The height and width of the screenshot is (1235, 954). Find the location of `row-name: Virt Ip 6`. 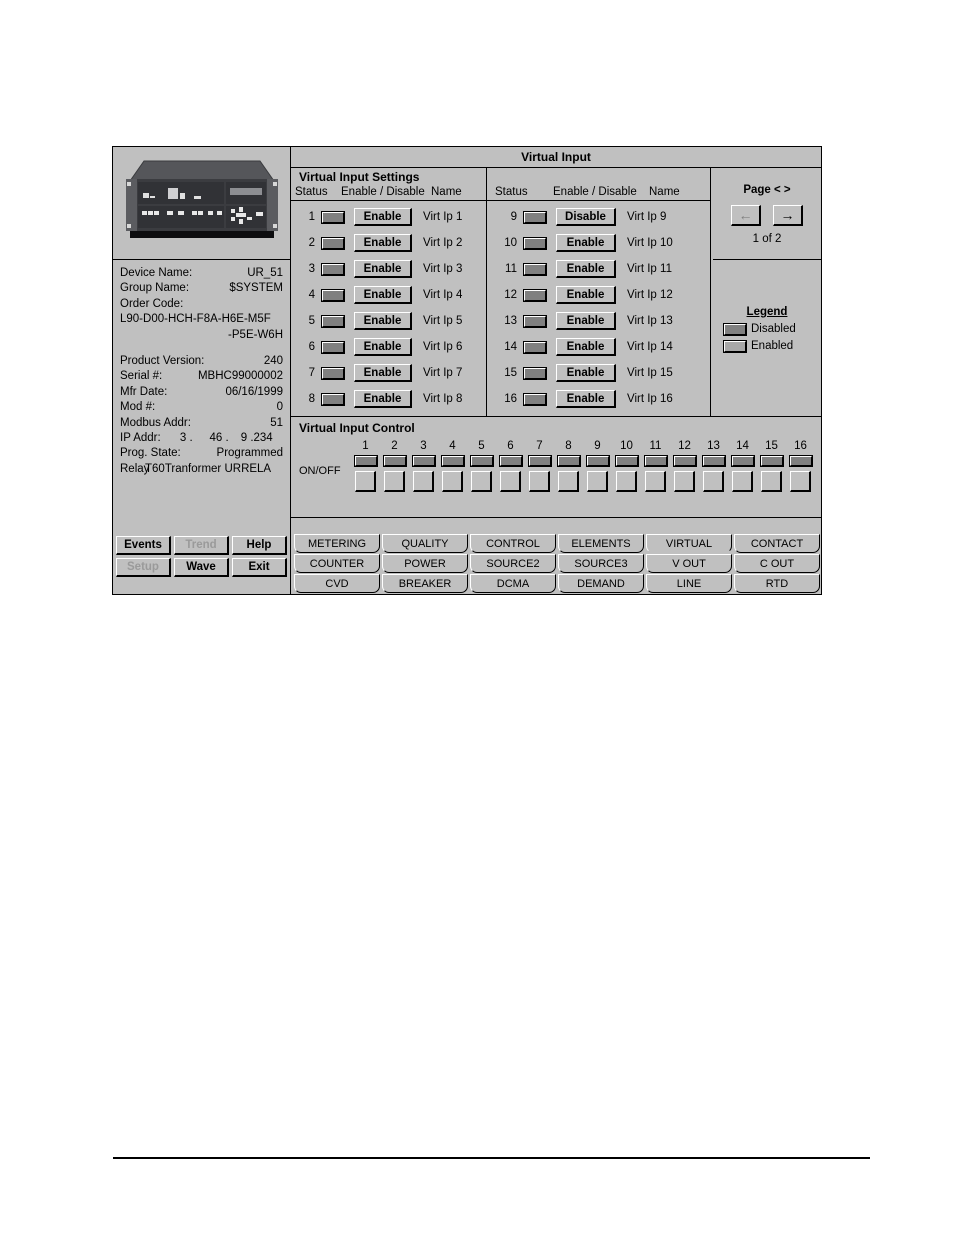

row-name: Virt Ip 6 is located at coordinates (443, 347).